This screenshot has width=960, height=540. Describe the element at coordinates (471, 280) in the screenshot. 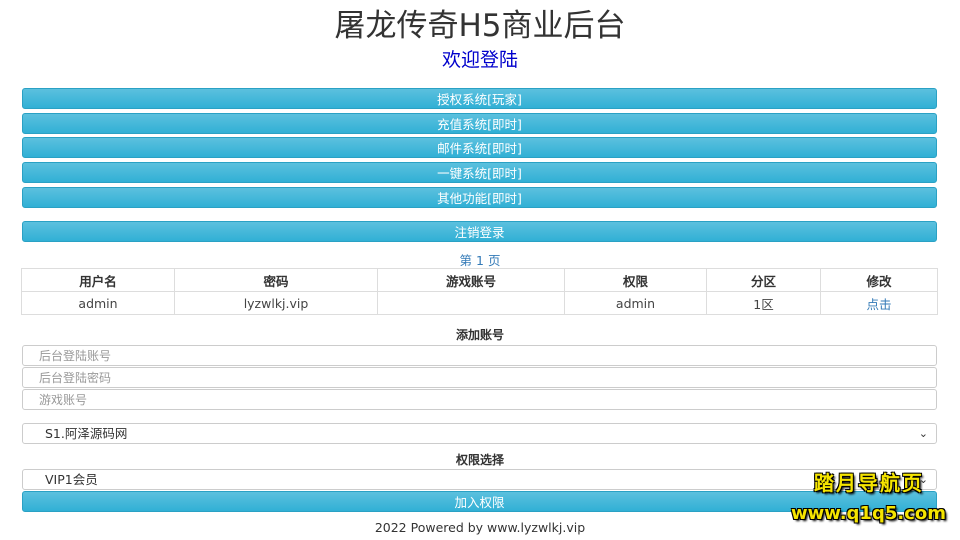

I see `column-header-game-account: 游戏账号` at that location.